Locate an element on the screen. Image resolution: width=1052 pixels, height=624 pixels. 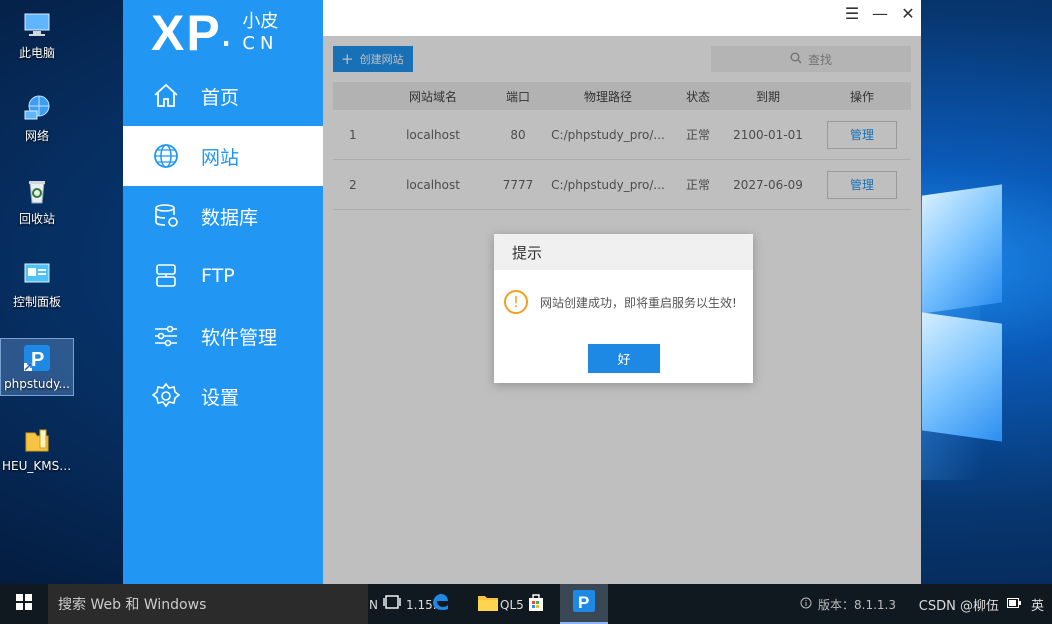
desktop-icon-network: 网络 is located at coordinates (37, 118).